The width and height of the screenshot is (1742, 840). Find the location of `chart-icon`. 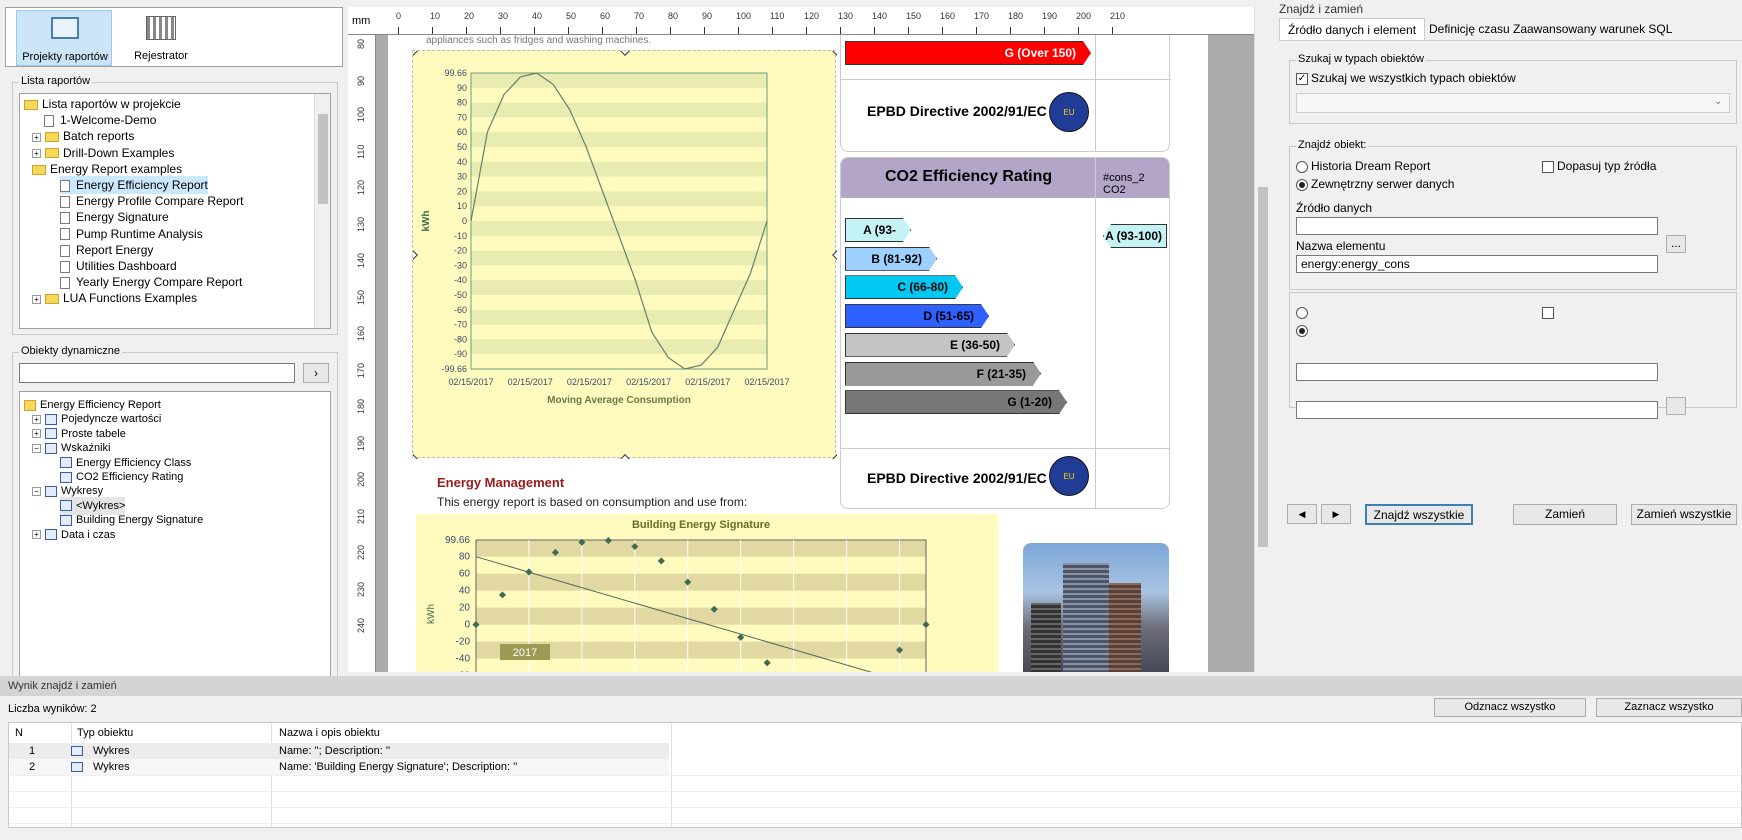

chart-icon is located at coordinates (66, 520).